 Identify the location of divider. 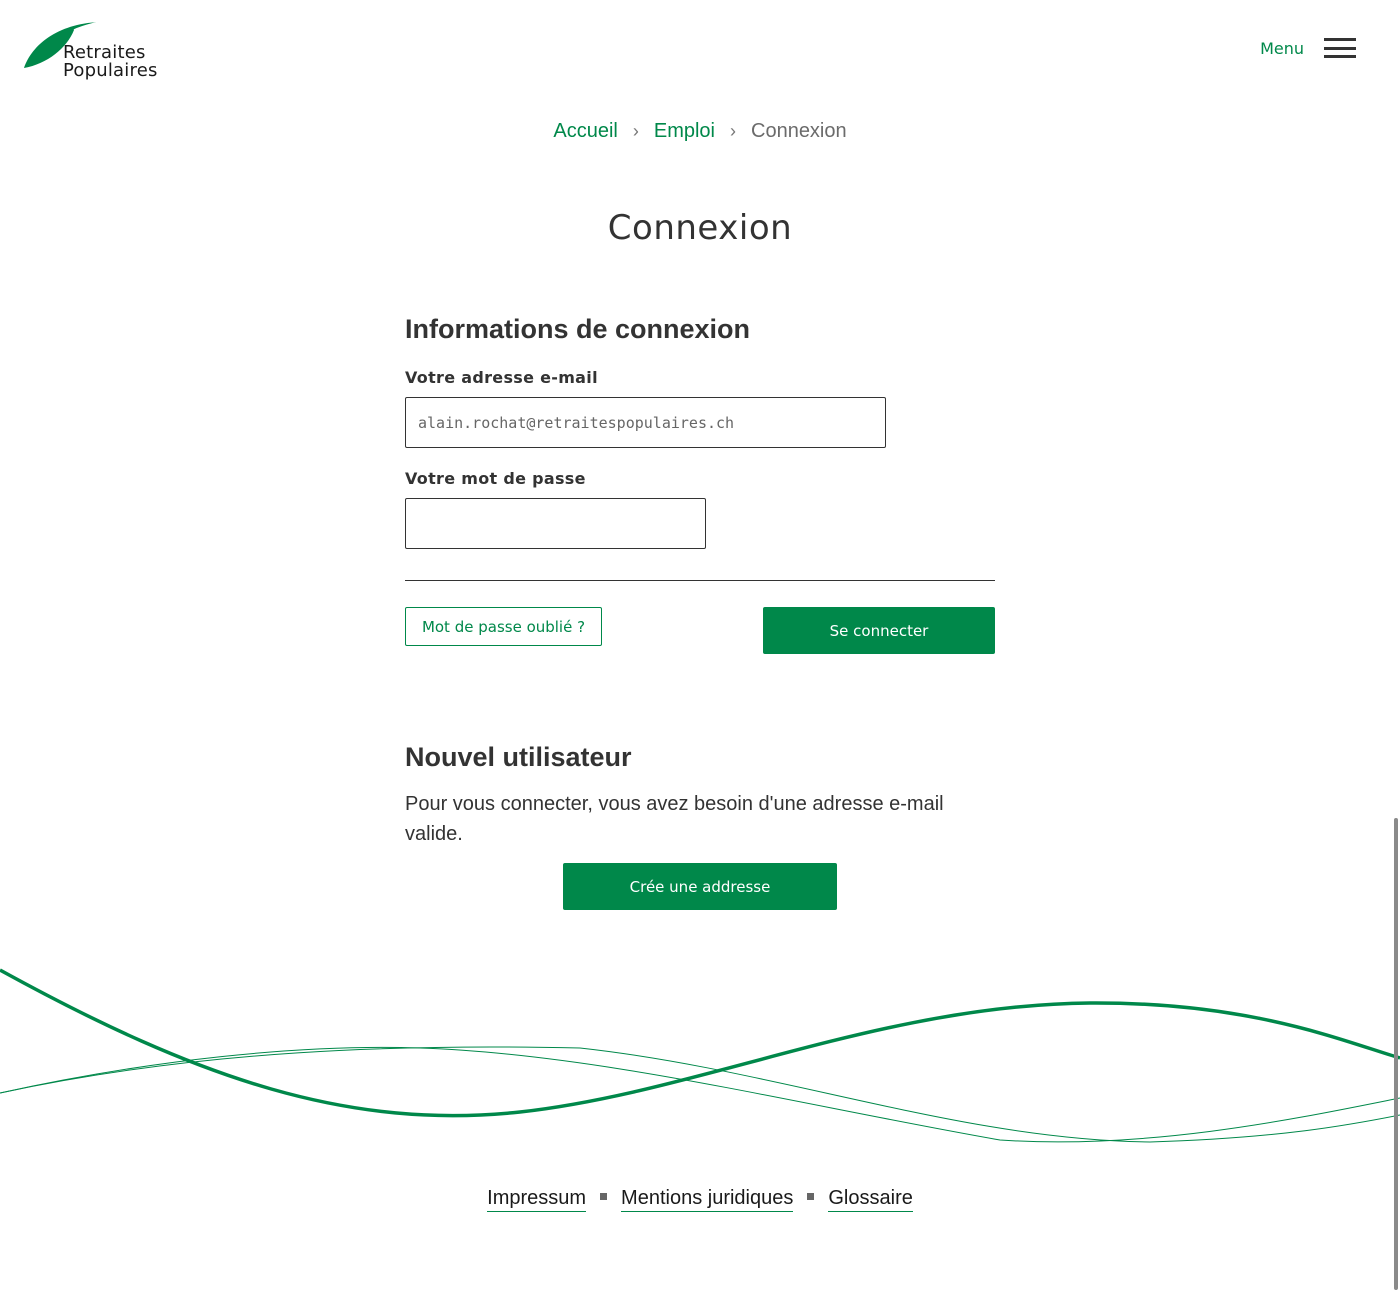
(700, 580).